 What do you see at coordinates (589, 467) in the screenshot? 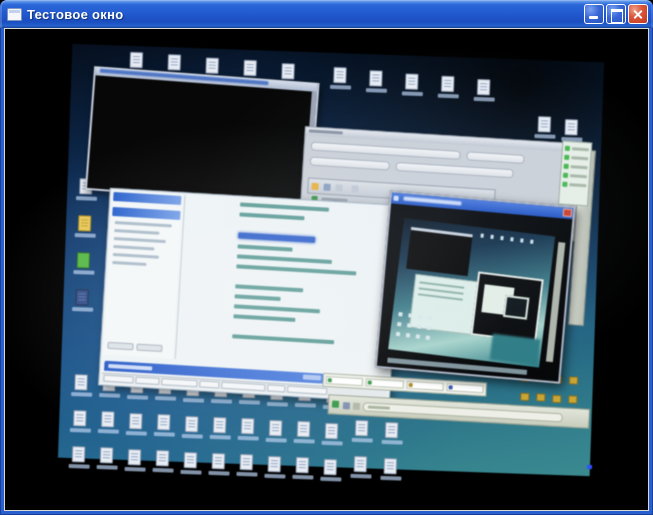
I see `video-artifact-dot` at bounding box center [589, 467].